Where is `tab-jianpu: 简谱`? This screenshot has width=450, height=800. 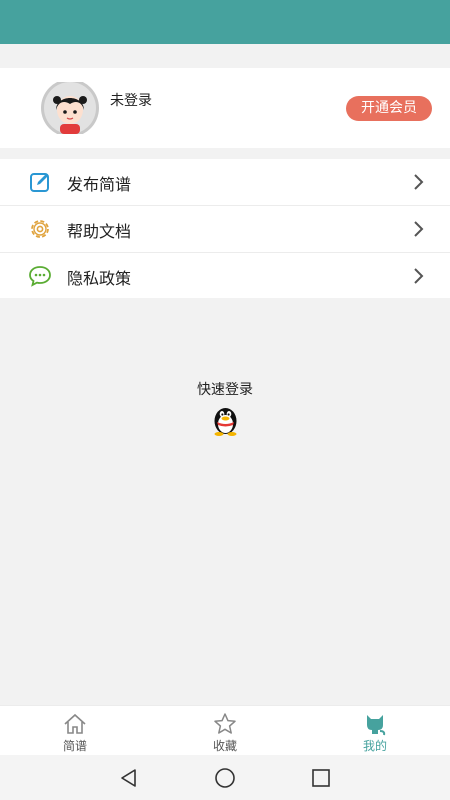
tab-jianpu: 简谱 is located at coordinates (75, 731).